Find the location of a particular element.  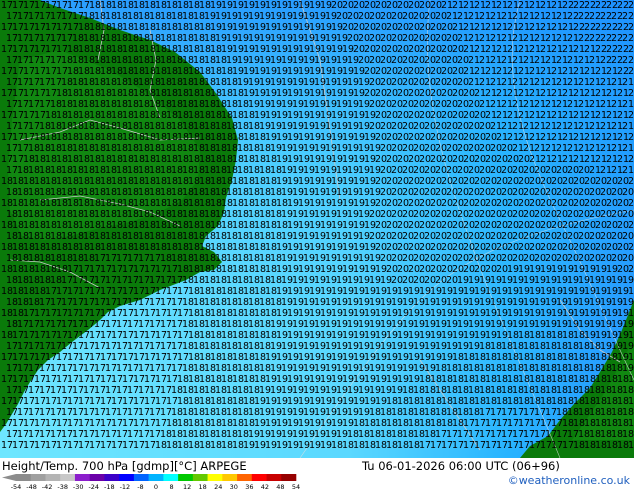

map-title: Height/Temp. 700 hPa [gdmp][°C] ARPEGE is located at coordinates (124, 466).